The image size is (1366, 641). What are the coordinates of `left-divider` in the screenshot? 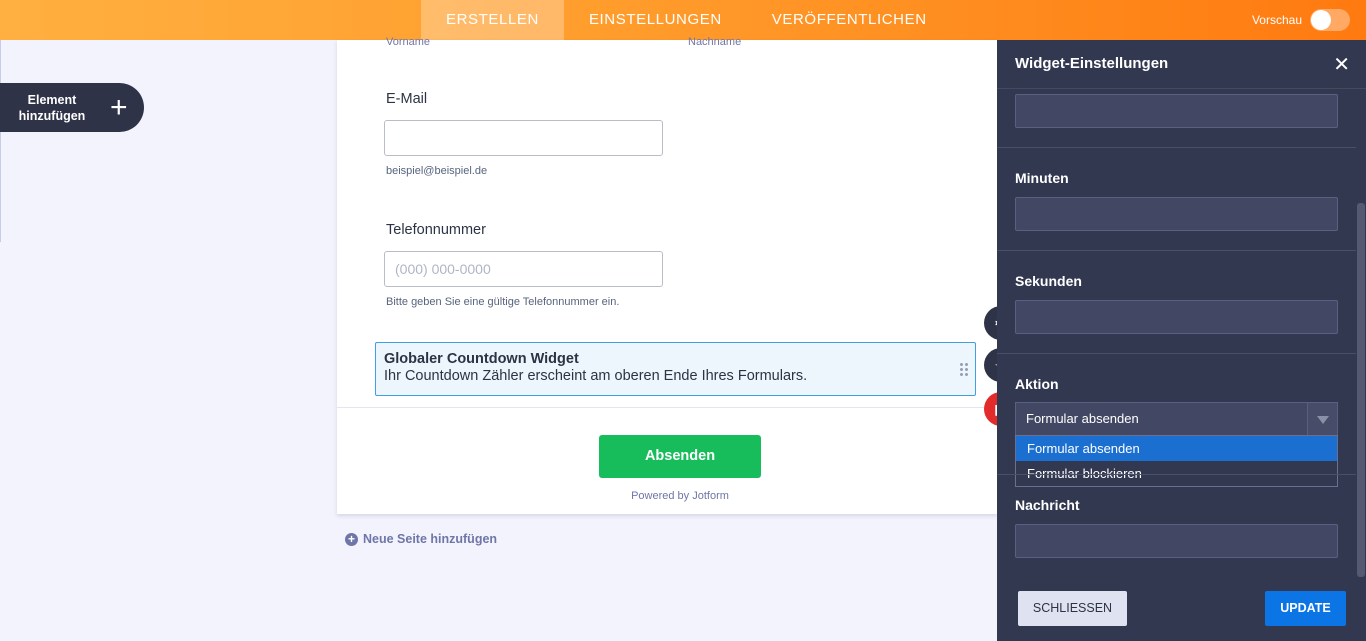 It's located at (0, 141).